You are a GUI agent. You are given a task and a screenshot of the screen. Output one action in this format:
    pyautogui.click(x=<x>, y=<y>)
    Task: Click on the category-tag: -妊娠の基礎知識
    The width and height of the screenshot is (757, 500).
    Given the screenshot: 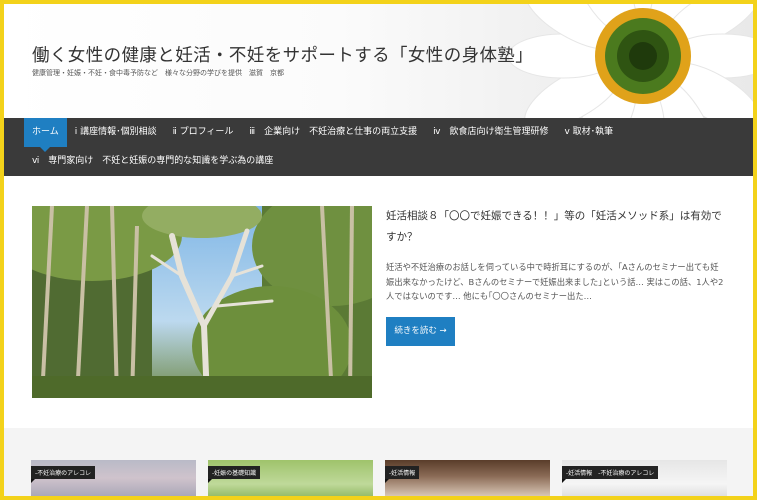 What is the action you would take?
    pyautogui.click(x=234, y=474)
    